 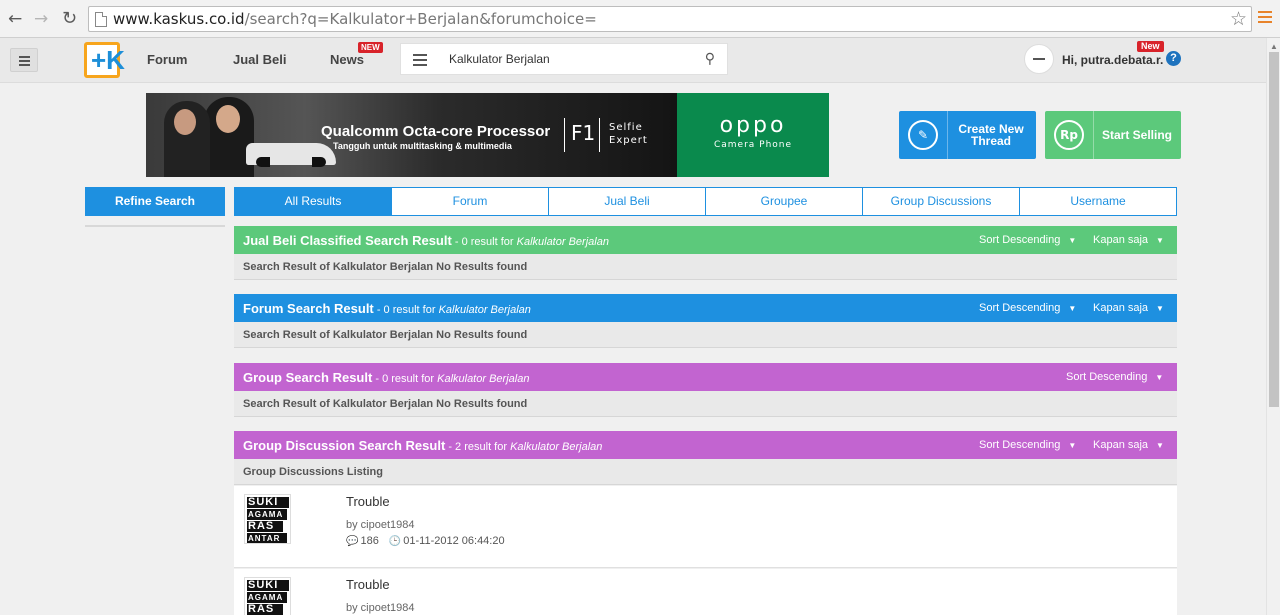 I want to click on comment-icon: 💬, so click(x=352, y=541).